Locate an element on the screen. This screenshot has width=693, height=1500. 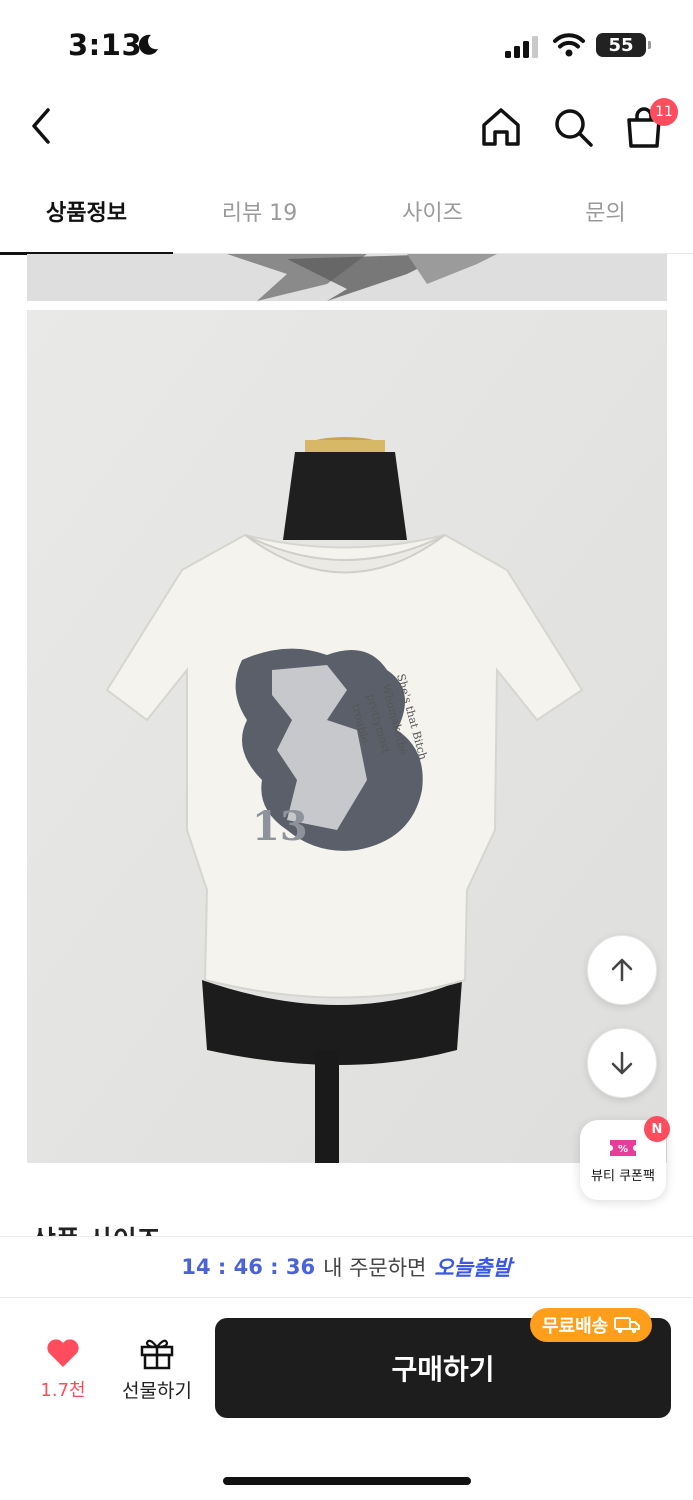
status-time: 3:13 is located at coordinates (105, 45).